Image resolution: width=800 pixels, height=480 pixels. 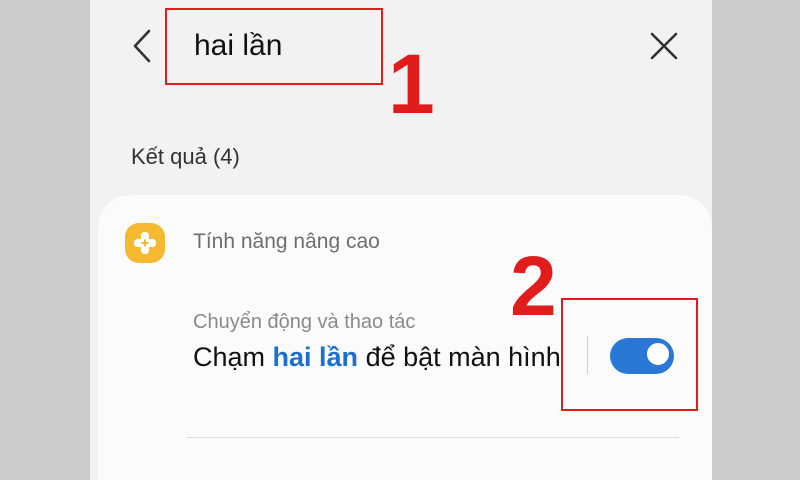 I want to click on category-icon-badge, so click(x=145, y=243).